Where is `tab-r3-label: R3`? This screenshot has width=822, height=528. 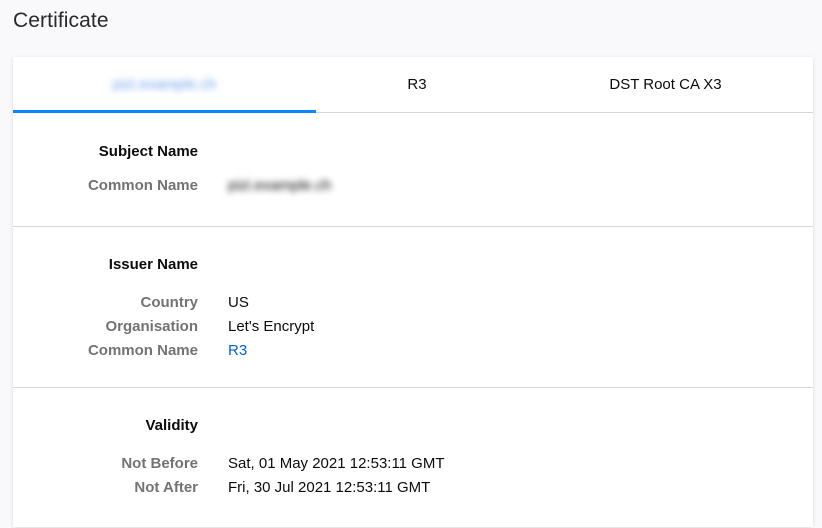
tab-r3-label: R3 is located at coordinates (417, 84).